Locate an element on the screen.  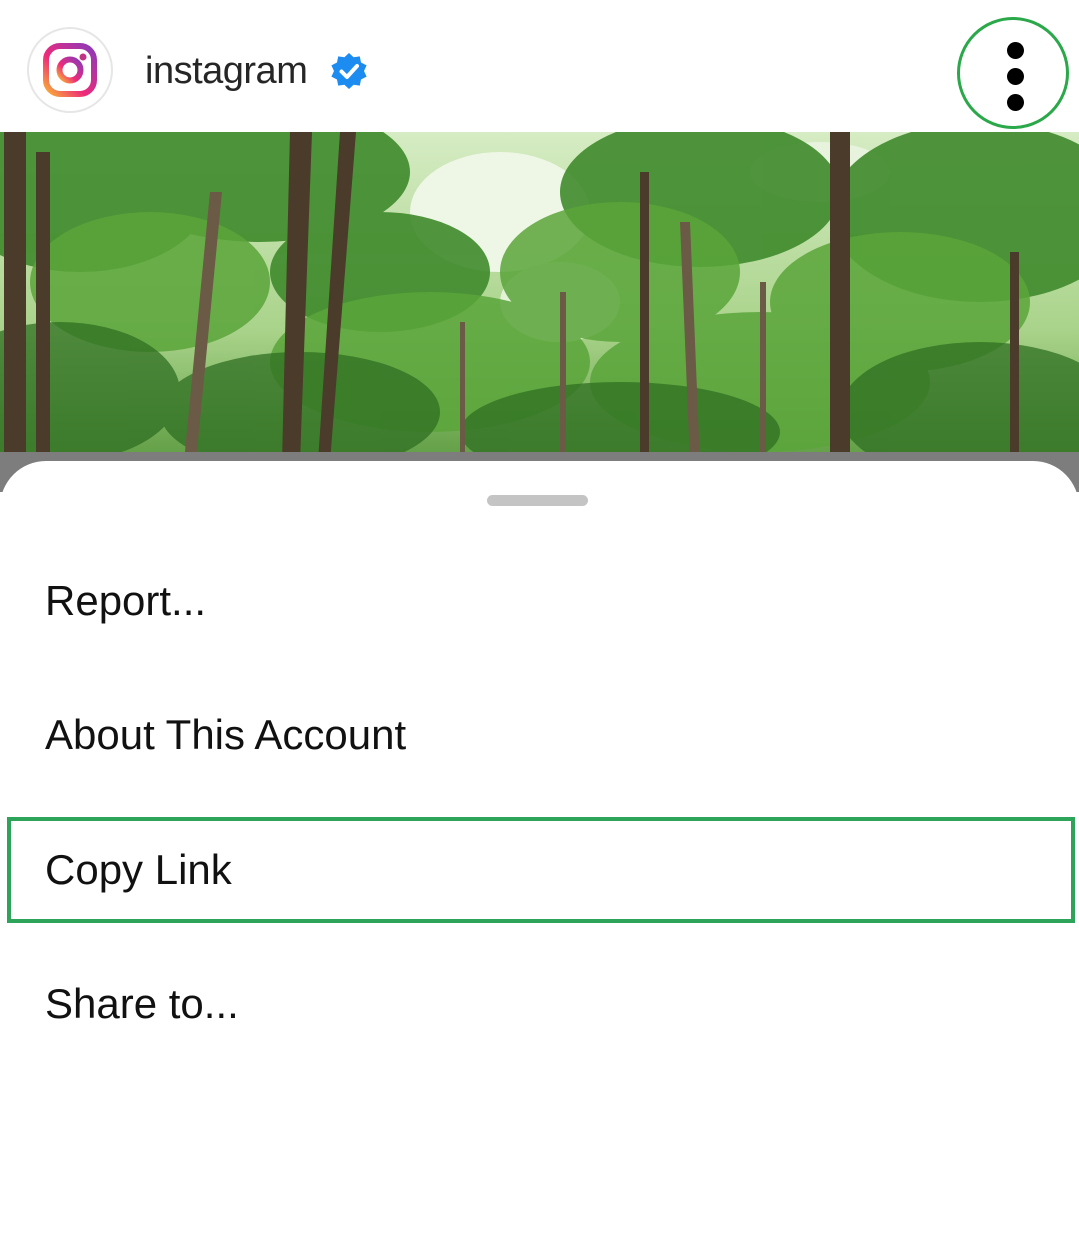
menu-item-copy-link: Copy Link is located at coordinates (541, 870).